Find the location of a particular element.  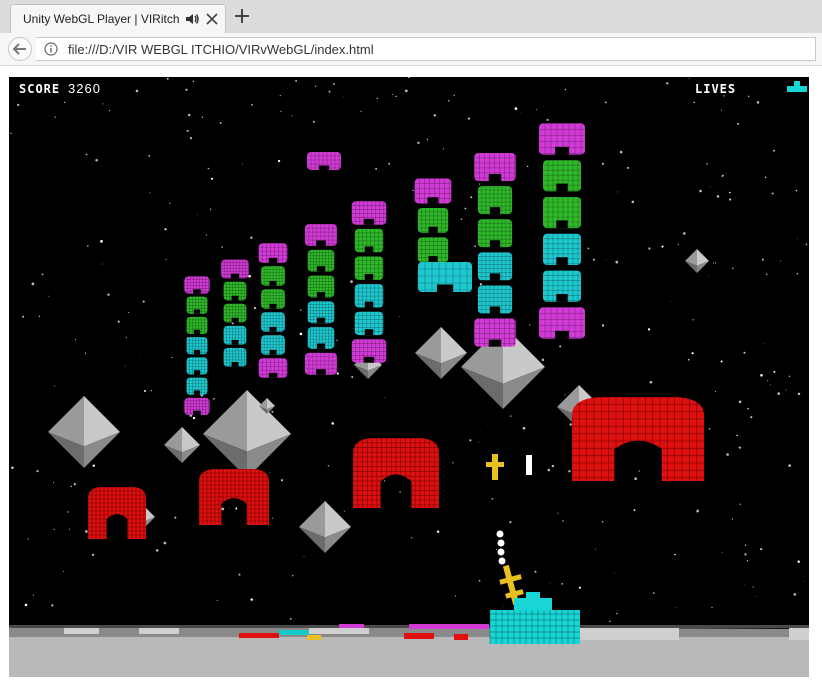

info-icon is located at coordinates (51, 49).